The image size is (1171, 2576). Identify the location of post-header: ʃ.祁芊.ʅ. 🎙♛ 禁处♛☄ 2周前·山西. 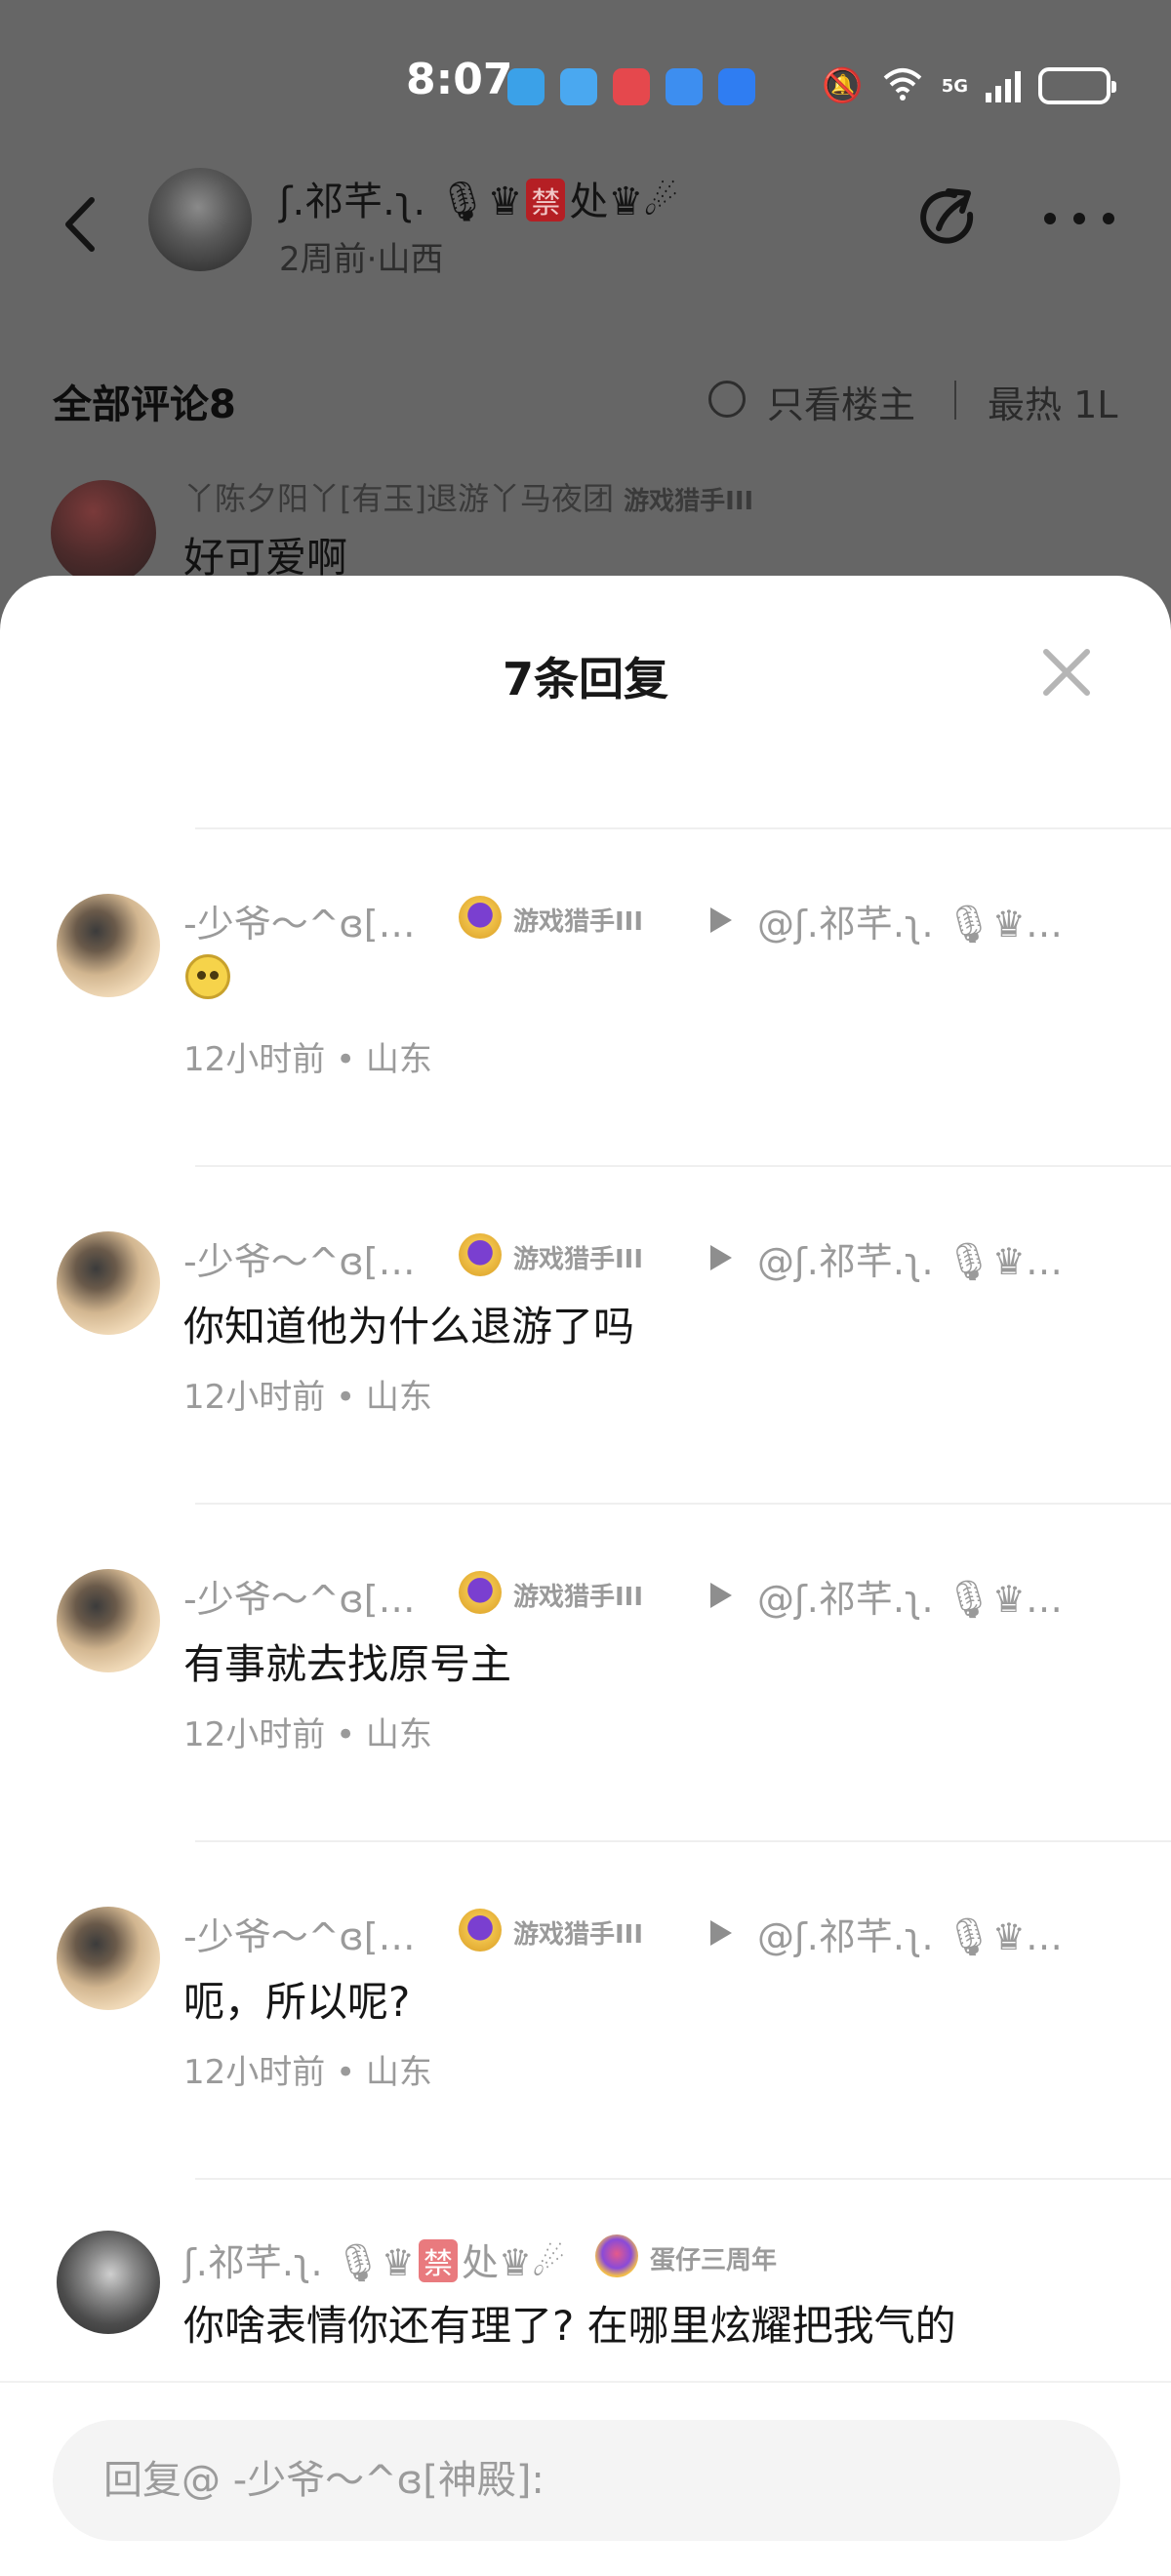
(585, 224).